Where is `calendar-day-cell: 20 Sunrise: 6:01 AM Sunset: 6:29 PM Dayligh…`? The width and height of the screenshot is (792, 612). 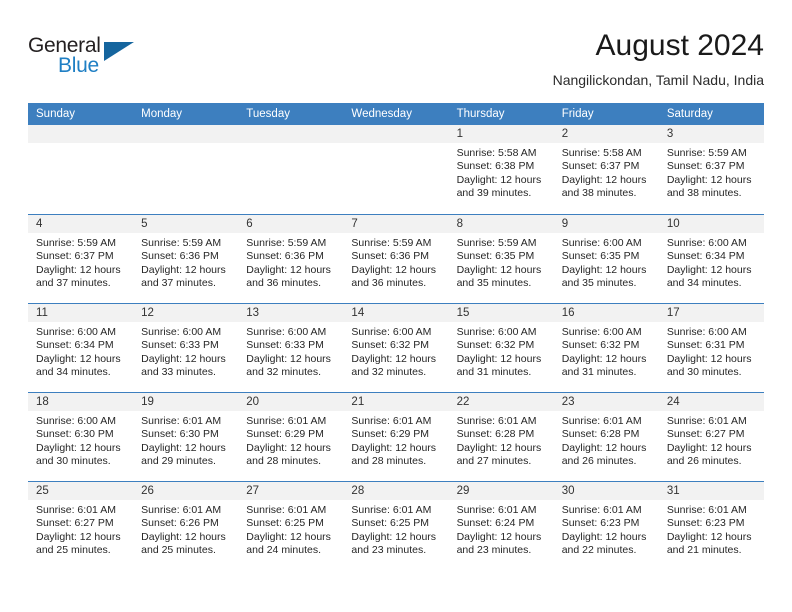
calendar-day-cell: 20 Sunrise: 6:01 AM Sunset: 6:29 PM Dayligh… is located at coordinates (291, 437).